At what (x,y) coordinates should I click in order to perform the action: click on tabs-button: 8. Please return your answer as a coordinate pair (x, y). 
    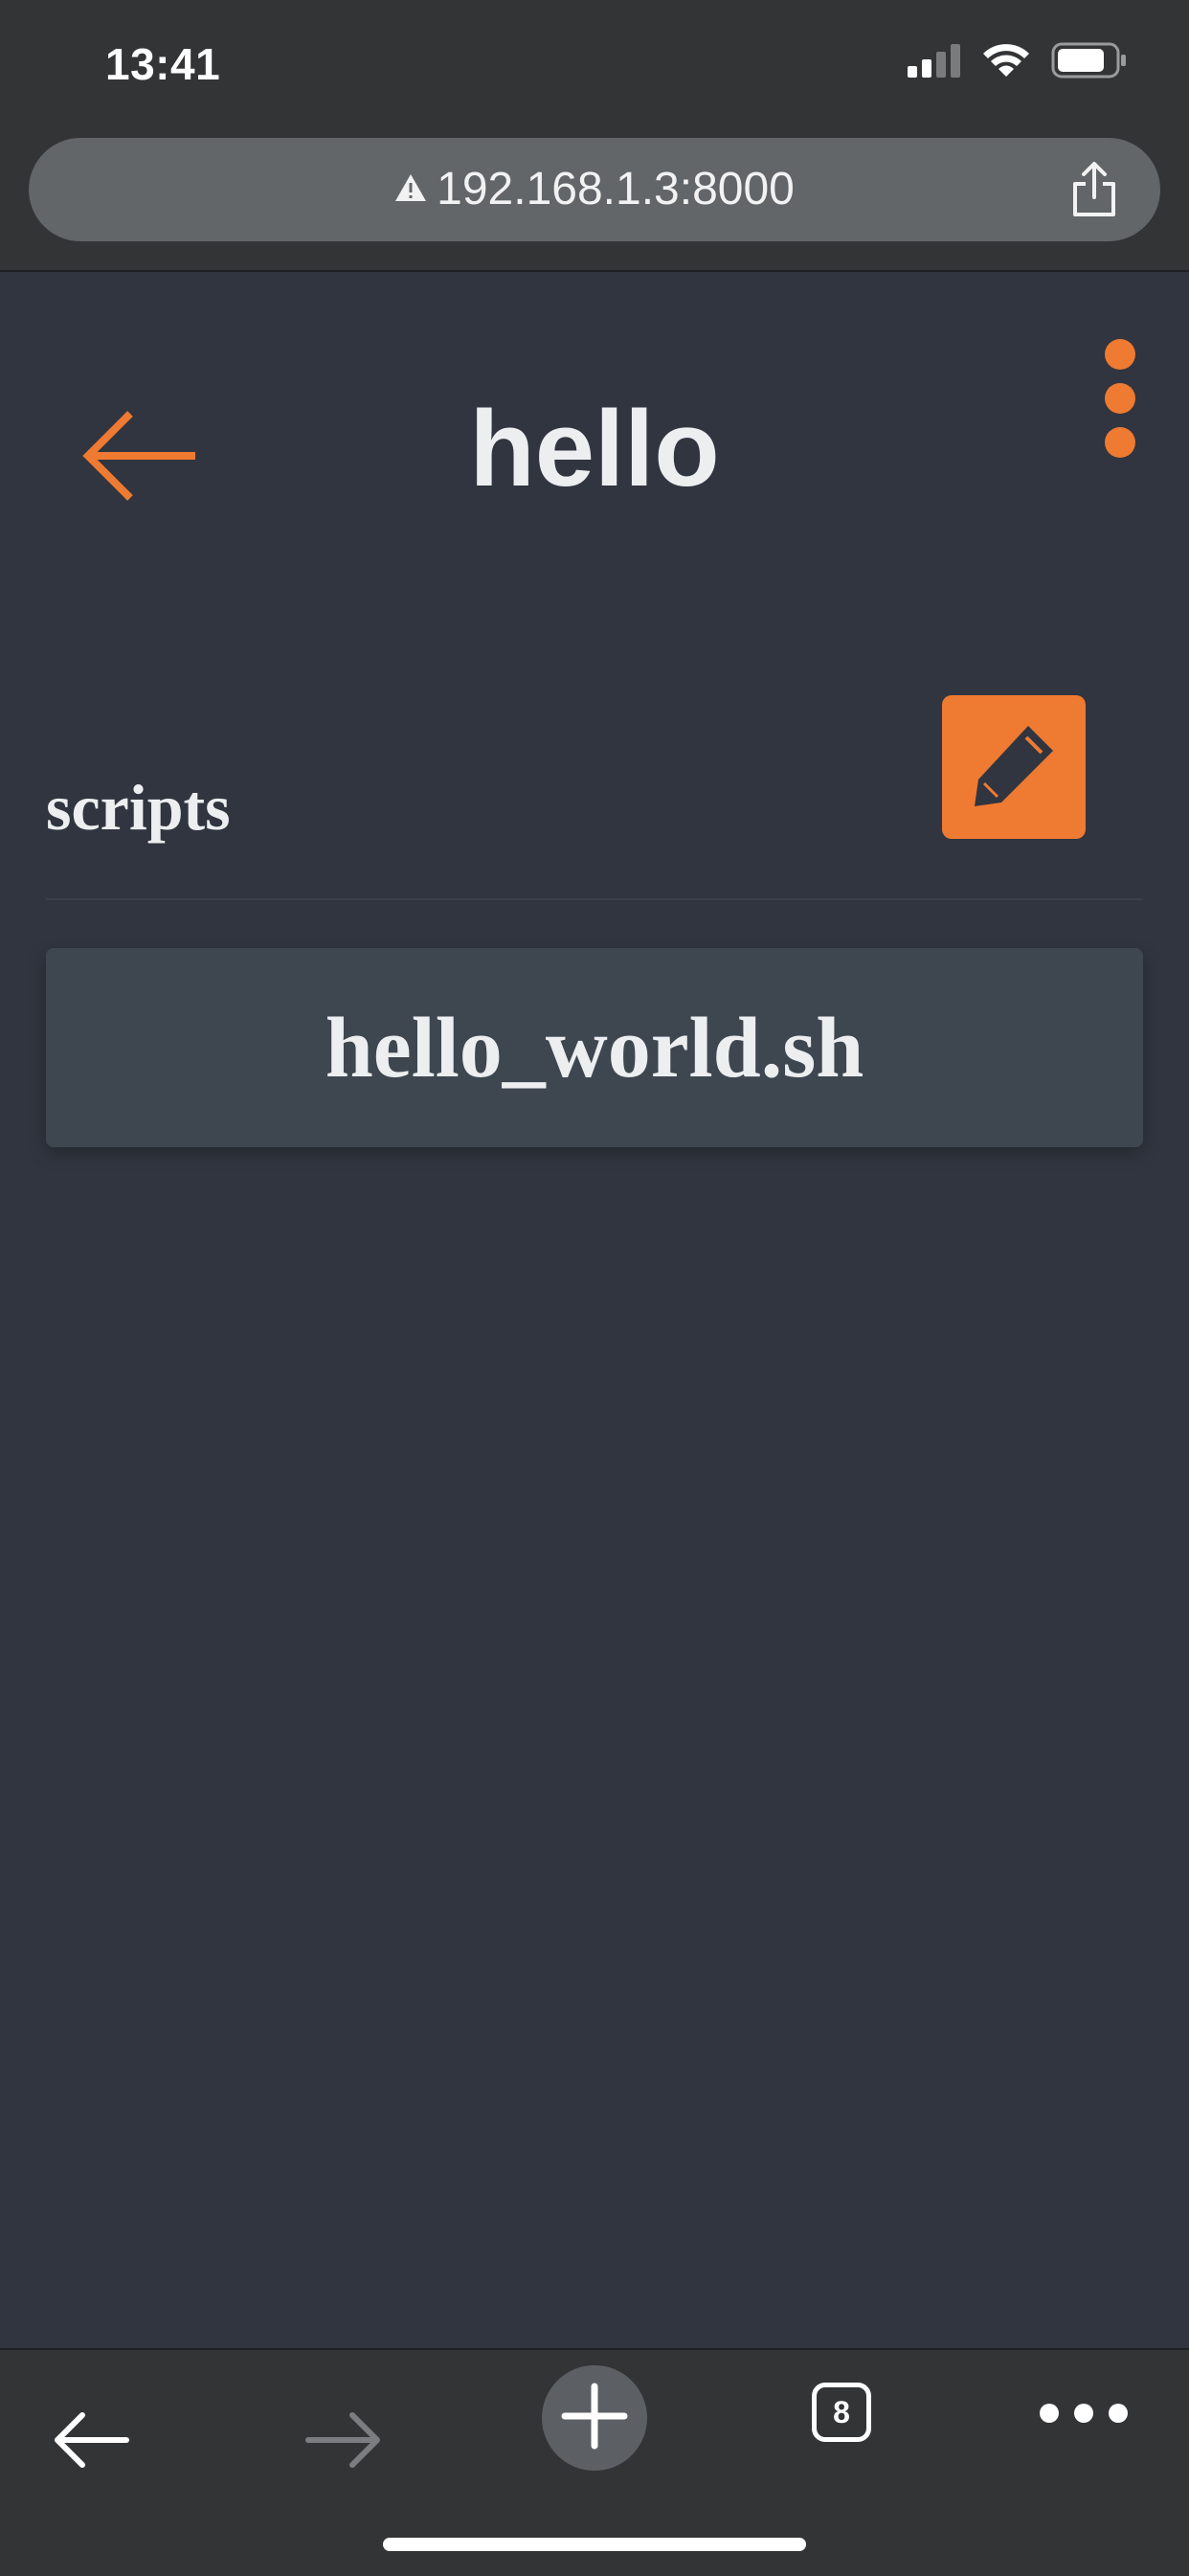
    Looking at the image, I should click on (841, 2412).